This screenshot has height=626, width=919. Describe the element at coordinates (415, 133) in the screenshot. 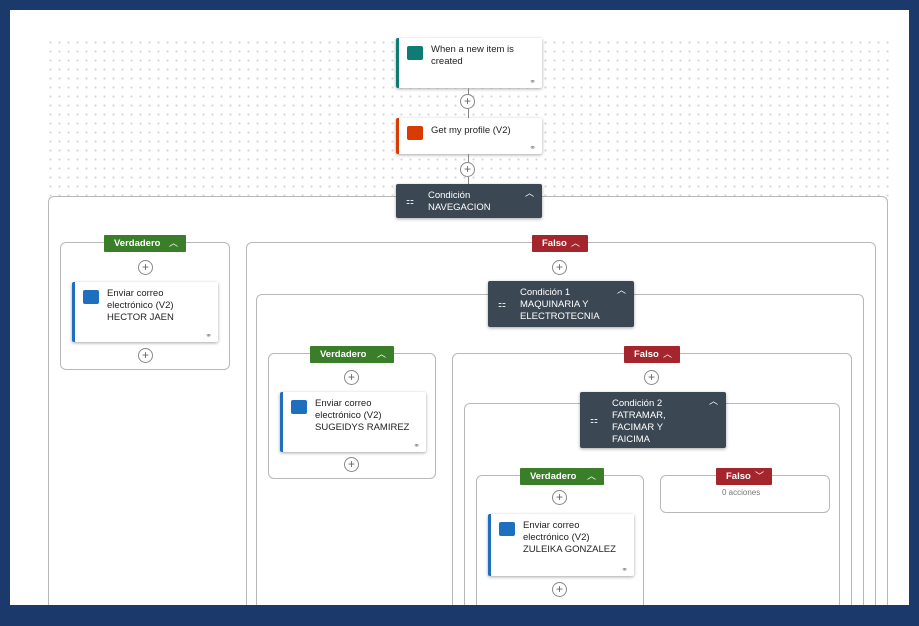

I see `office-icon` at that location.